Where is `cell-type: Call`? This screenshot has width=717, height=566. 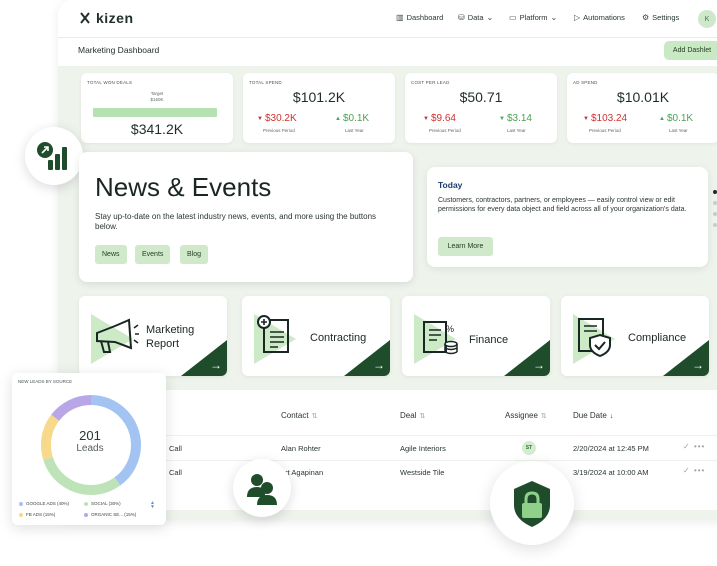 cell-type: Call is located at coordinates (175, 472).